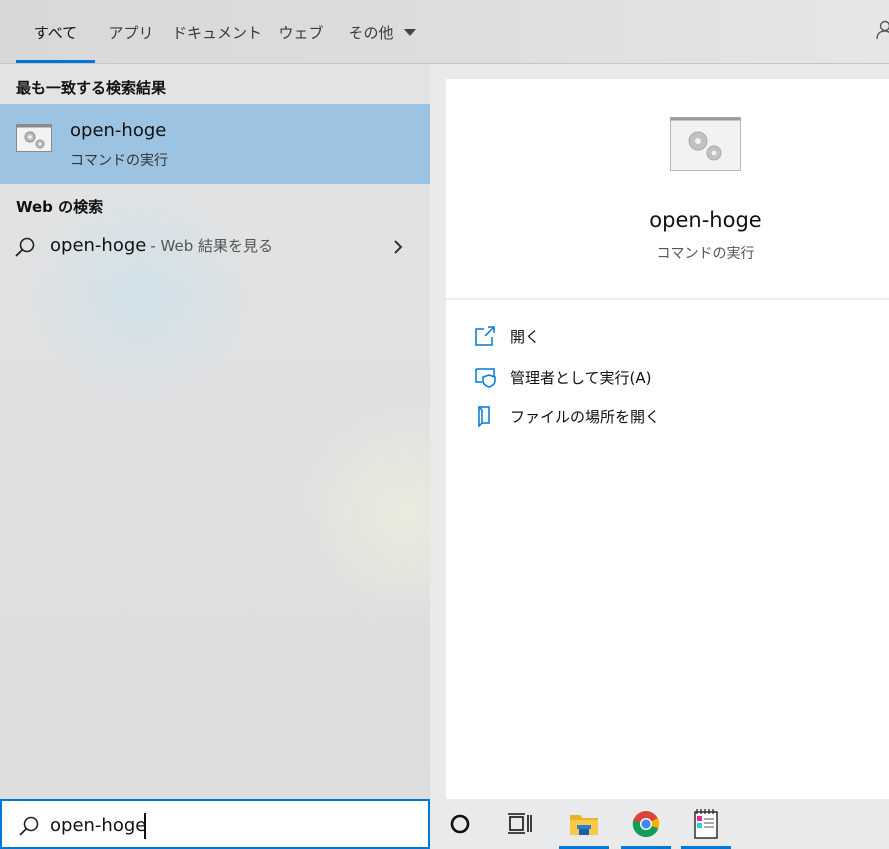 This screenshot has height=849, width=889. I want to click on file-explorer-icon, so click(584, 825).